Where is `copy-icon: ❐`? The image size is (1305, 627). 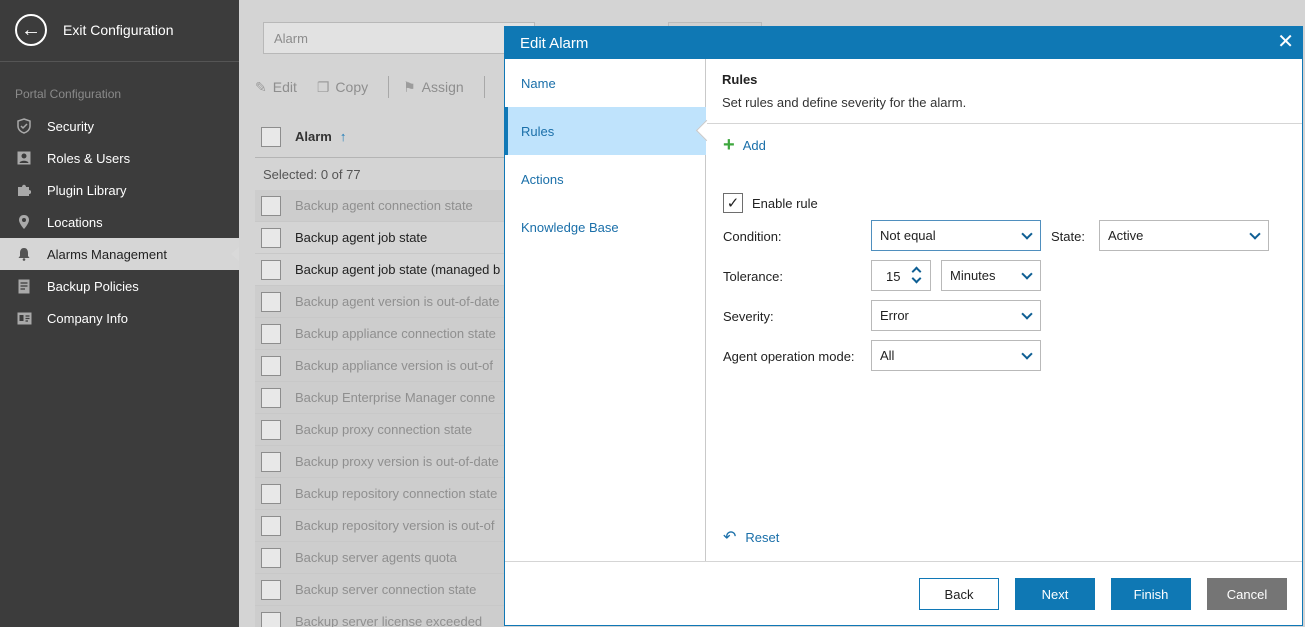
copy-icon: ❐ is located at coordinates (323, 86).